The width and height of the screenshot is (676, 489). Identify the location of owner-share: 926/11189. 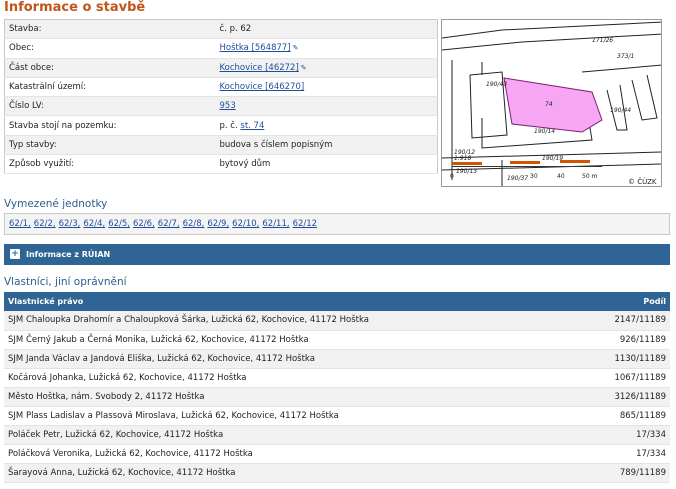
(630, 340).